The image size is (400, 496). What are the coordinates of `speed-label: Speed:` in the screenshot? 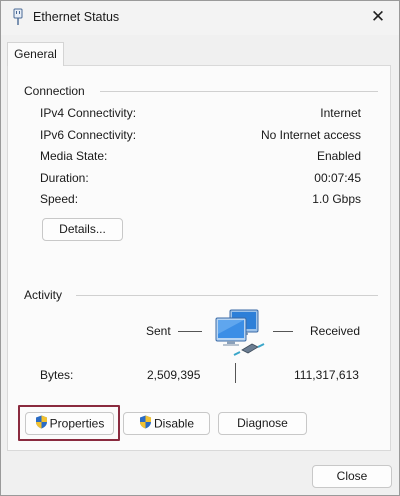 It's located at (59, 199).